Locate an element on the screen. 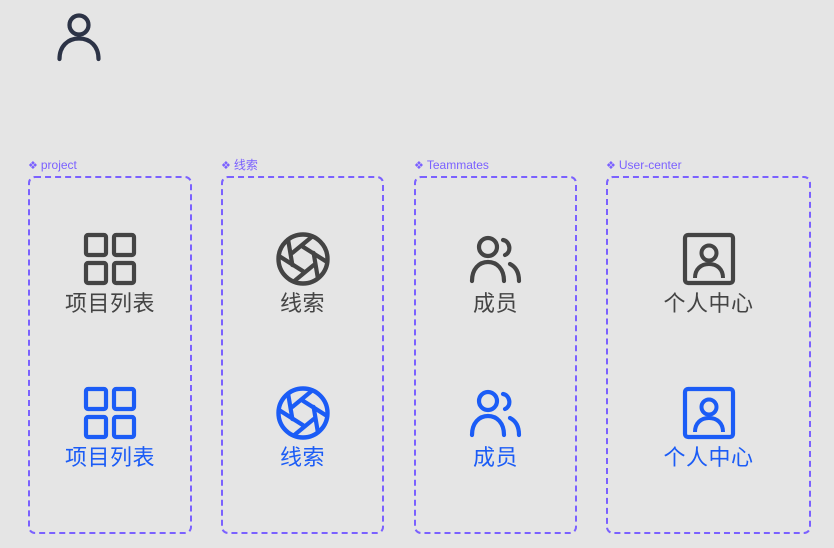  tab-project-selected: 项目列表 is located at coordinates (110, 429).